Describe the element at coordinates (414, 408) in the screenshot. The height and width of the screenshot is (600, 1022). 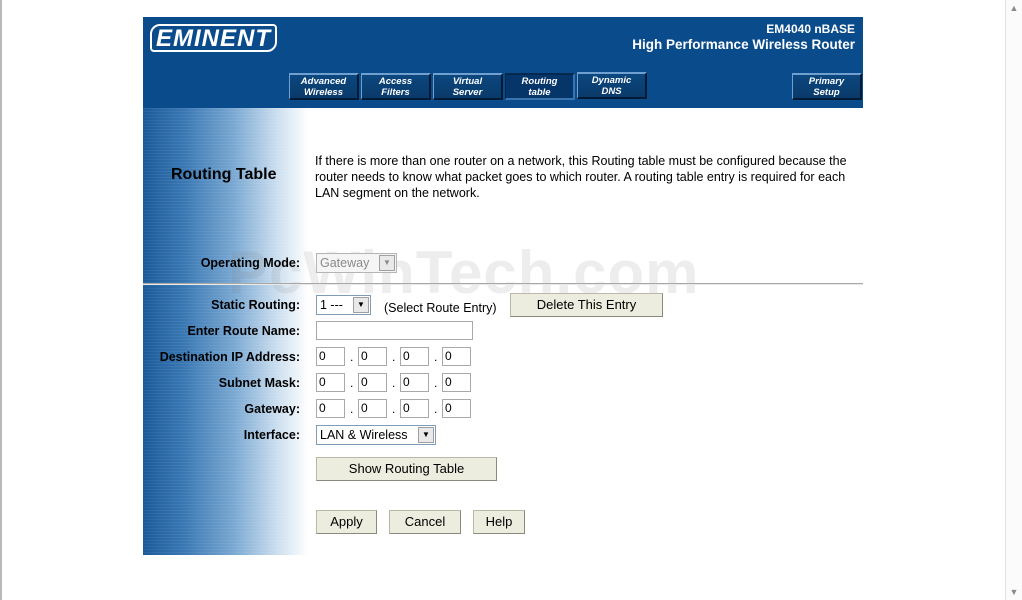
I see `gateway-octet-3: 0` at that location.